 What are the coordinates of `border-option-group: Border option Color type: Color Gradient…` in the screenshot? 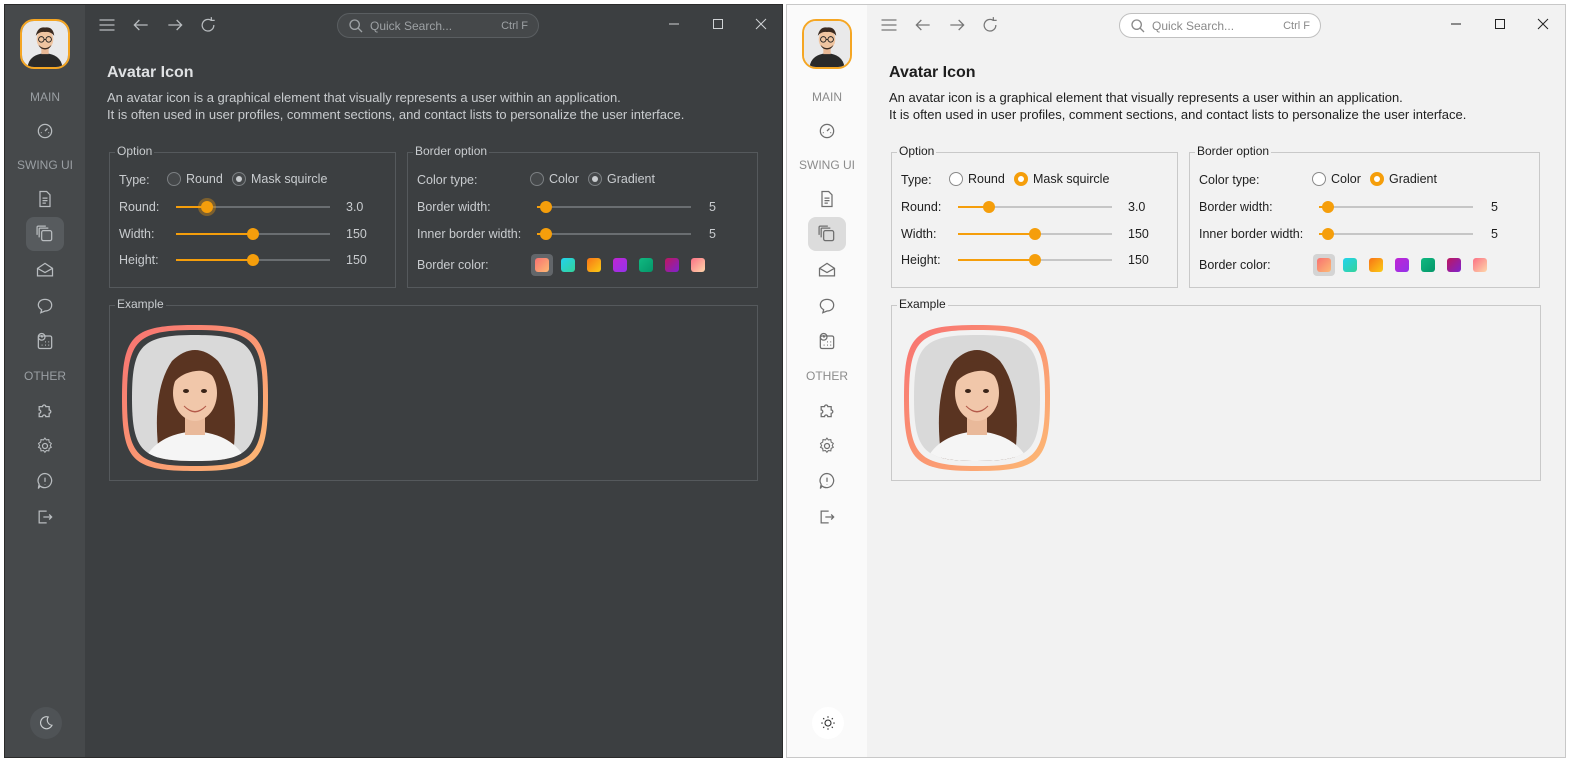 It's located at (1364, 216).